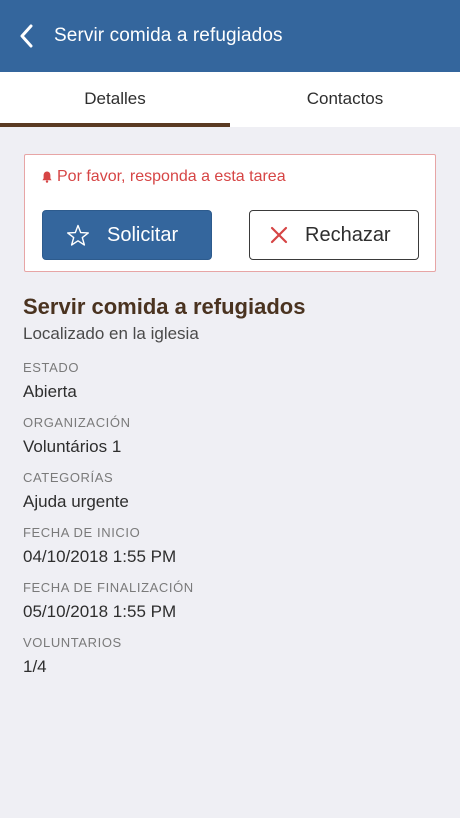 This screenshot has height=818, width=460. Describe the element at coordinates (35, 666) in the screenshot. I see `field-value: 1/4` at that location.